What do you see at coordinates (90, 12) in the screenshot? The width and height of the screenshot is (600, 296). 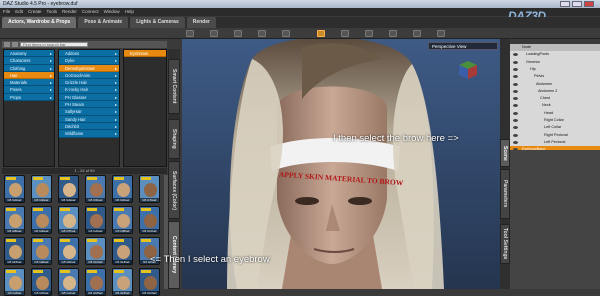 I see `menu-item-connect: Connect` at bounding box center [90, 12].